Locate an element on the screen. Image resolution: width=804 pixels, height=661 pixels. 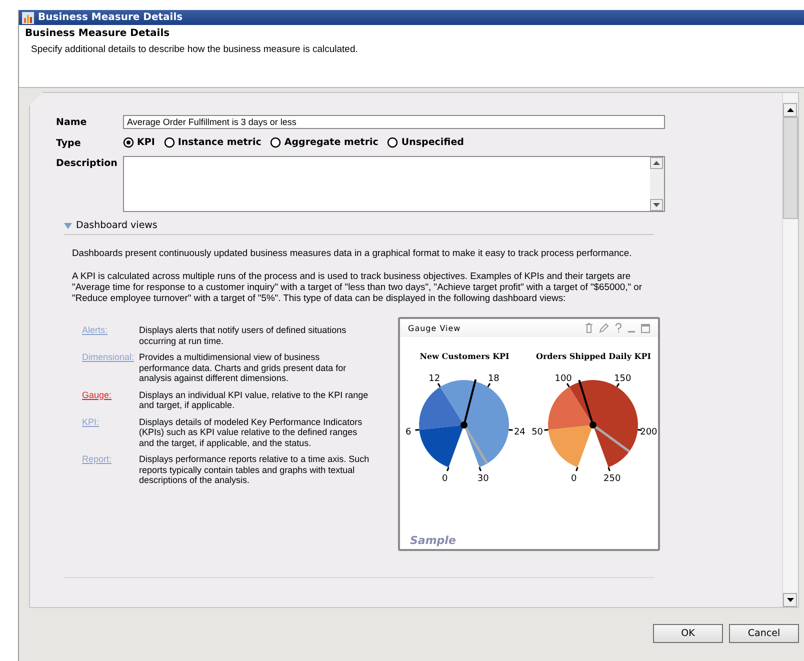
help-icon is located at coordinates (618, 328).